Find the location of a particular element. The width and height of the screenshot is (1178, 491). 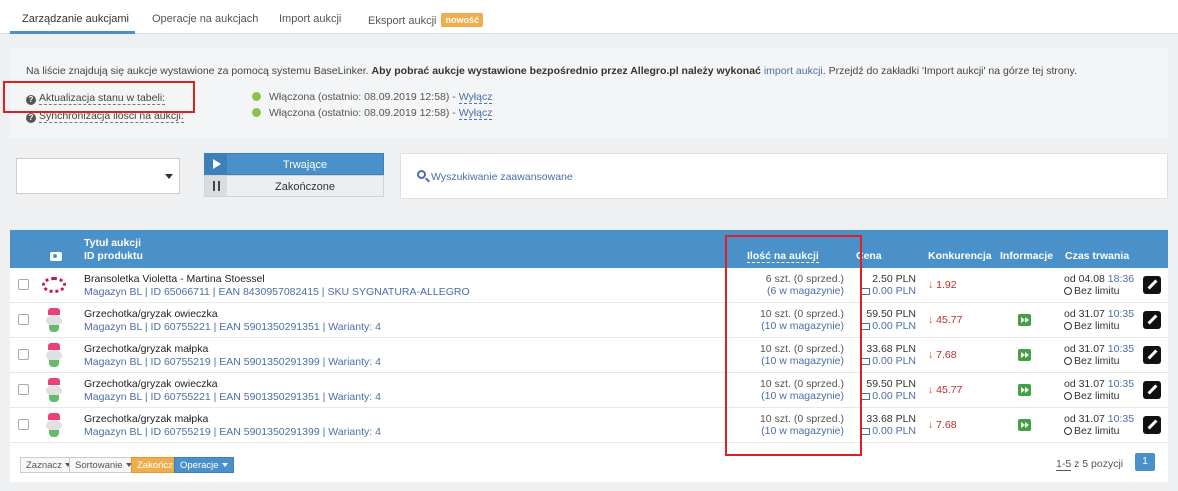

auction-title: Bransoletka Violetta - Martina Stoessel is located at coordinates (174, 279).